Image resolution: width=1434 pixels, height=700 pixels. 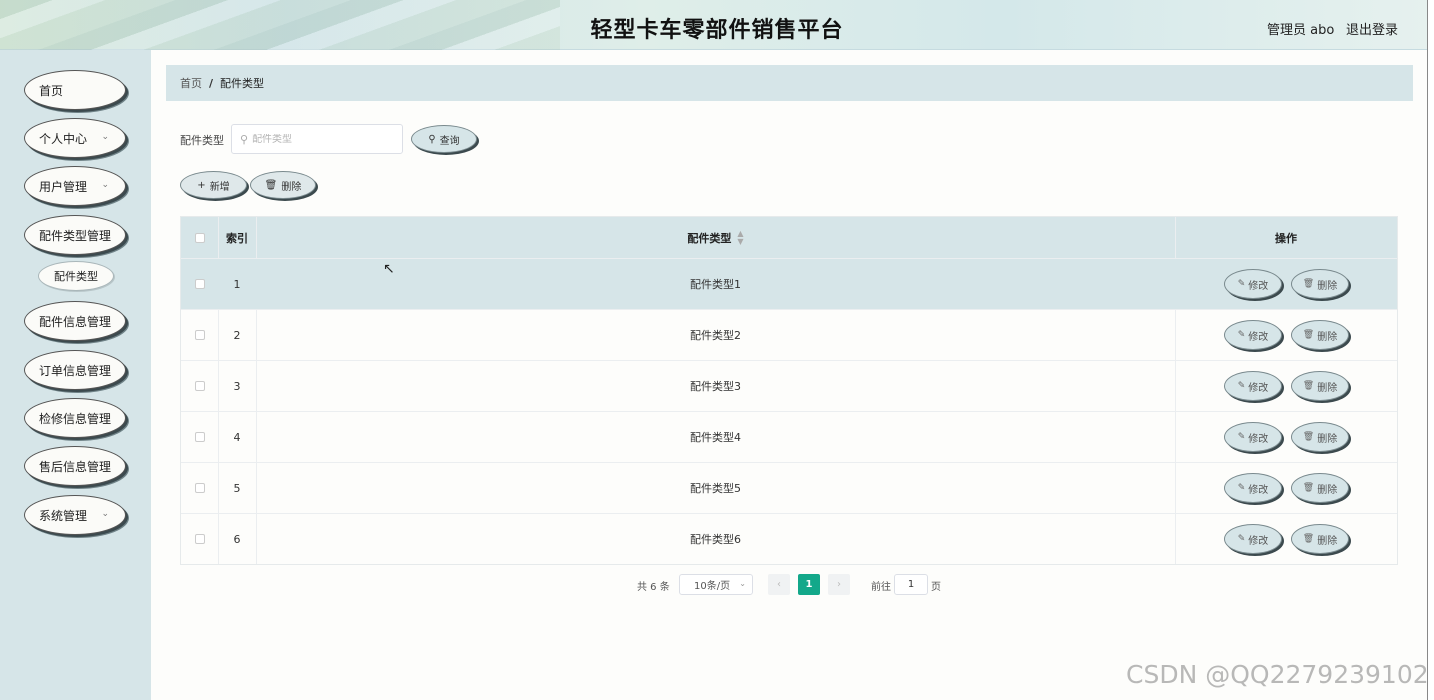 I want to click on sidebar-item-users: 用户管理 ⌄, so click(x=75, y=186).